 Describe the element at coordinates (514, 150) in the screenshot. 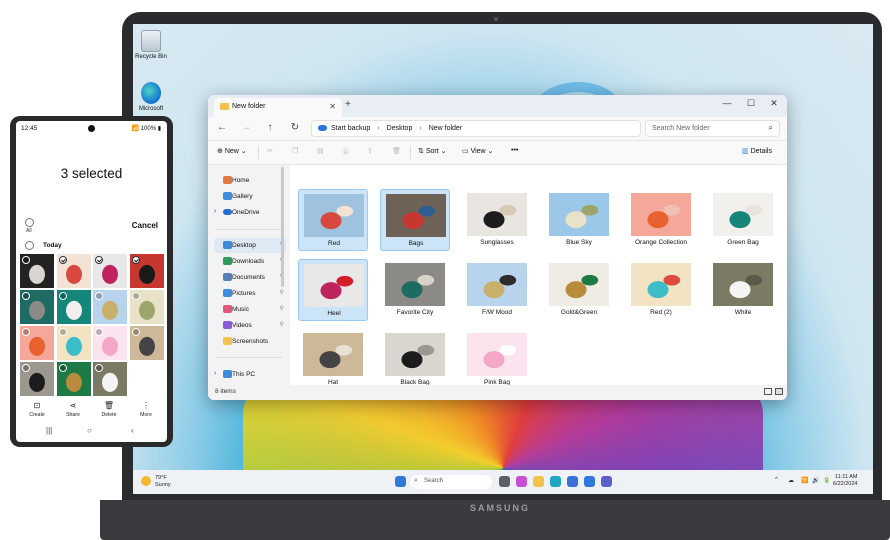

I see `more-options-button: •••` at that location.